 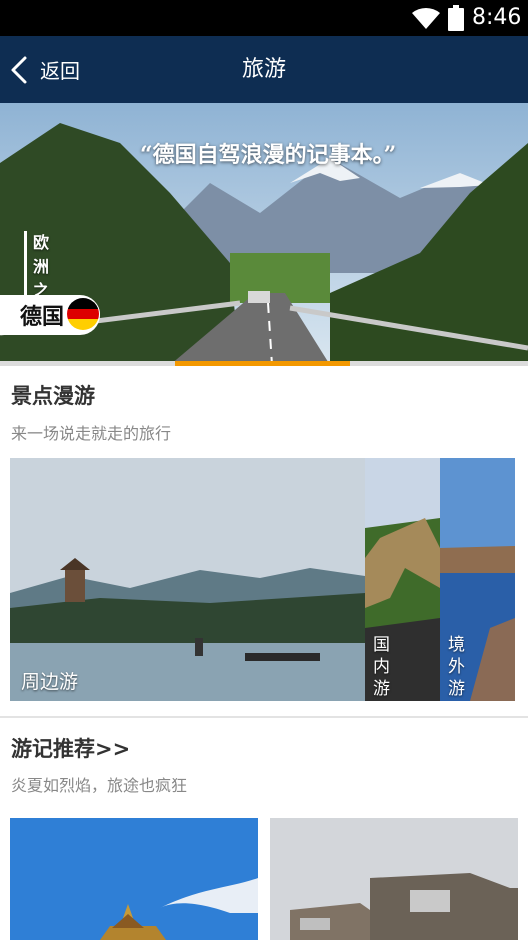 What do you see at coordinates (91, 433) in the screenshot?
I see `scenic-section-subtitle: 来一场说走就走的旅行` at bounding box center [91, 433].